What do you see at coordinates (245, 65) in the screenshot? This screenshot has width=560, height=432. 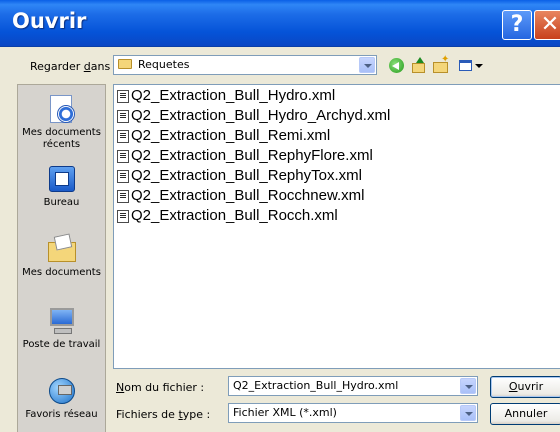 I see `lookin-dropdown: Requetes` at bounding box center [245, 65].